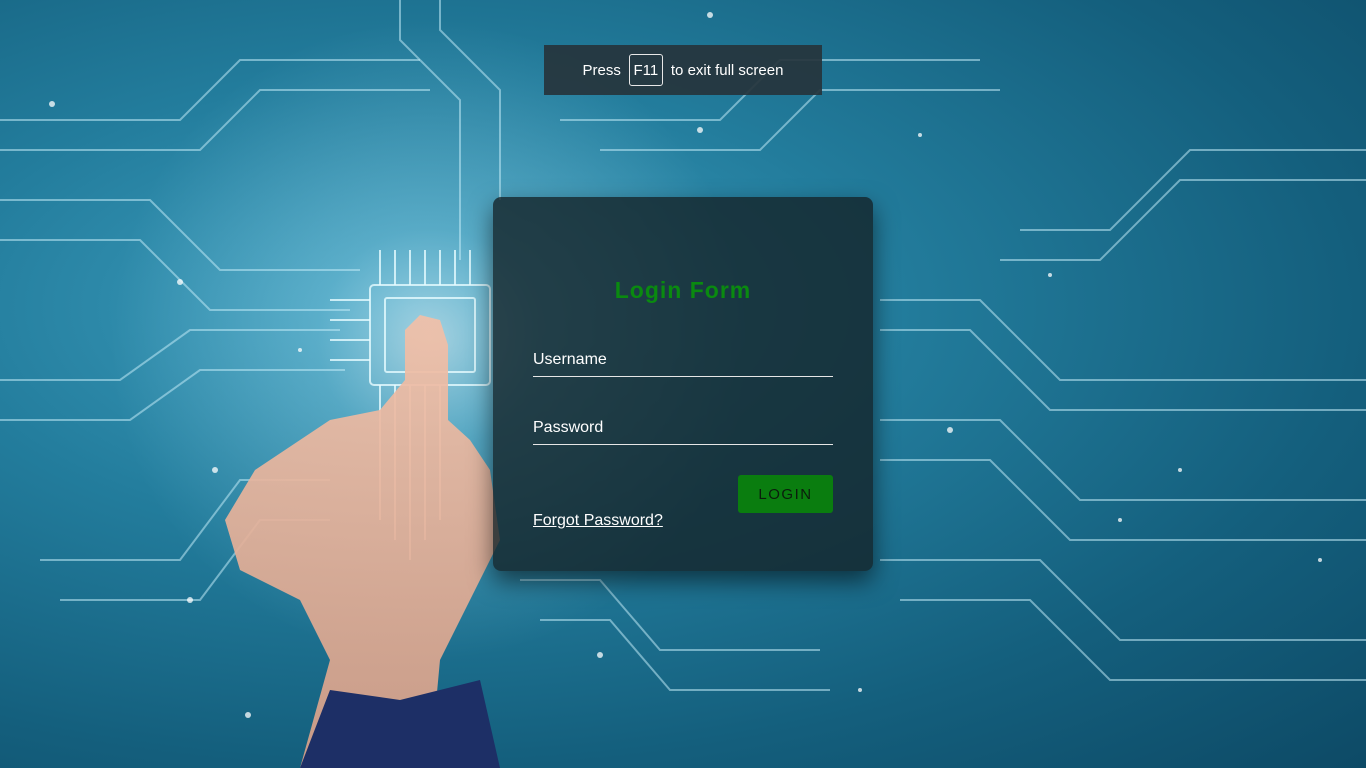 The width and height of the screenshot is (1366, 768). I want to click on username-input, so click(683, 360).